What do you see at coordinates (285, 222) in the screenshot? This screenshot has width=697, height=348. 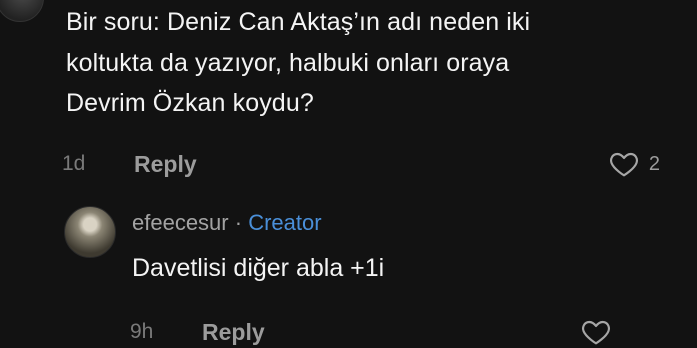 I see `creator-badge: Creator` at bounding box center [285, 222].